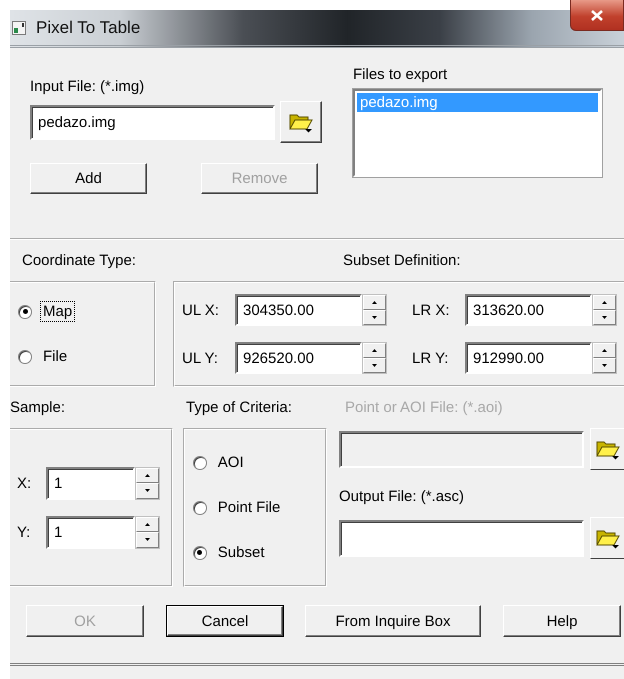 The image size is (624, 679). I want to click on field-label: Input File: (*.img), so click(88, 86).